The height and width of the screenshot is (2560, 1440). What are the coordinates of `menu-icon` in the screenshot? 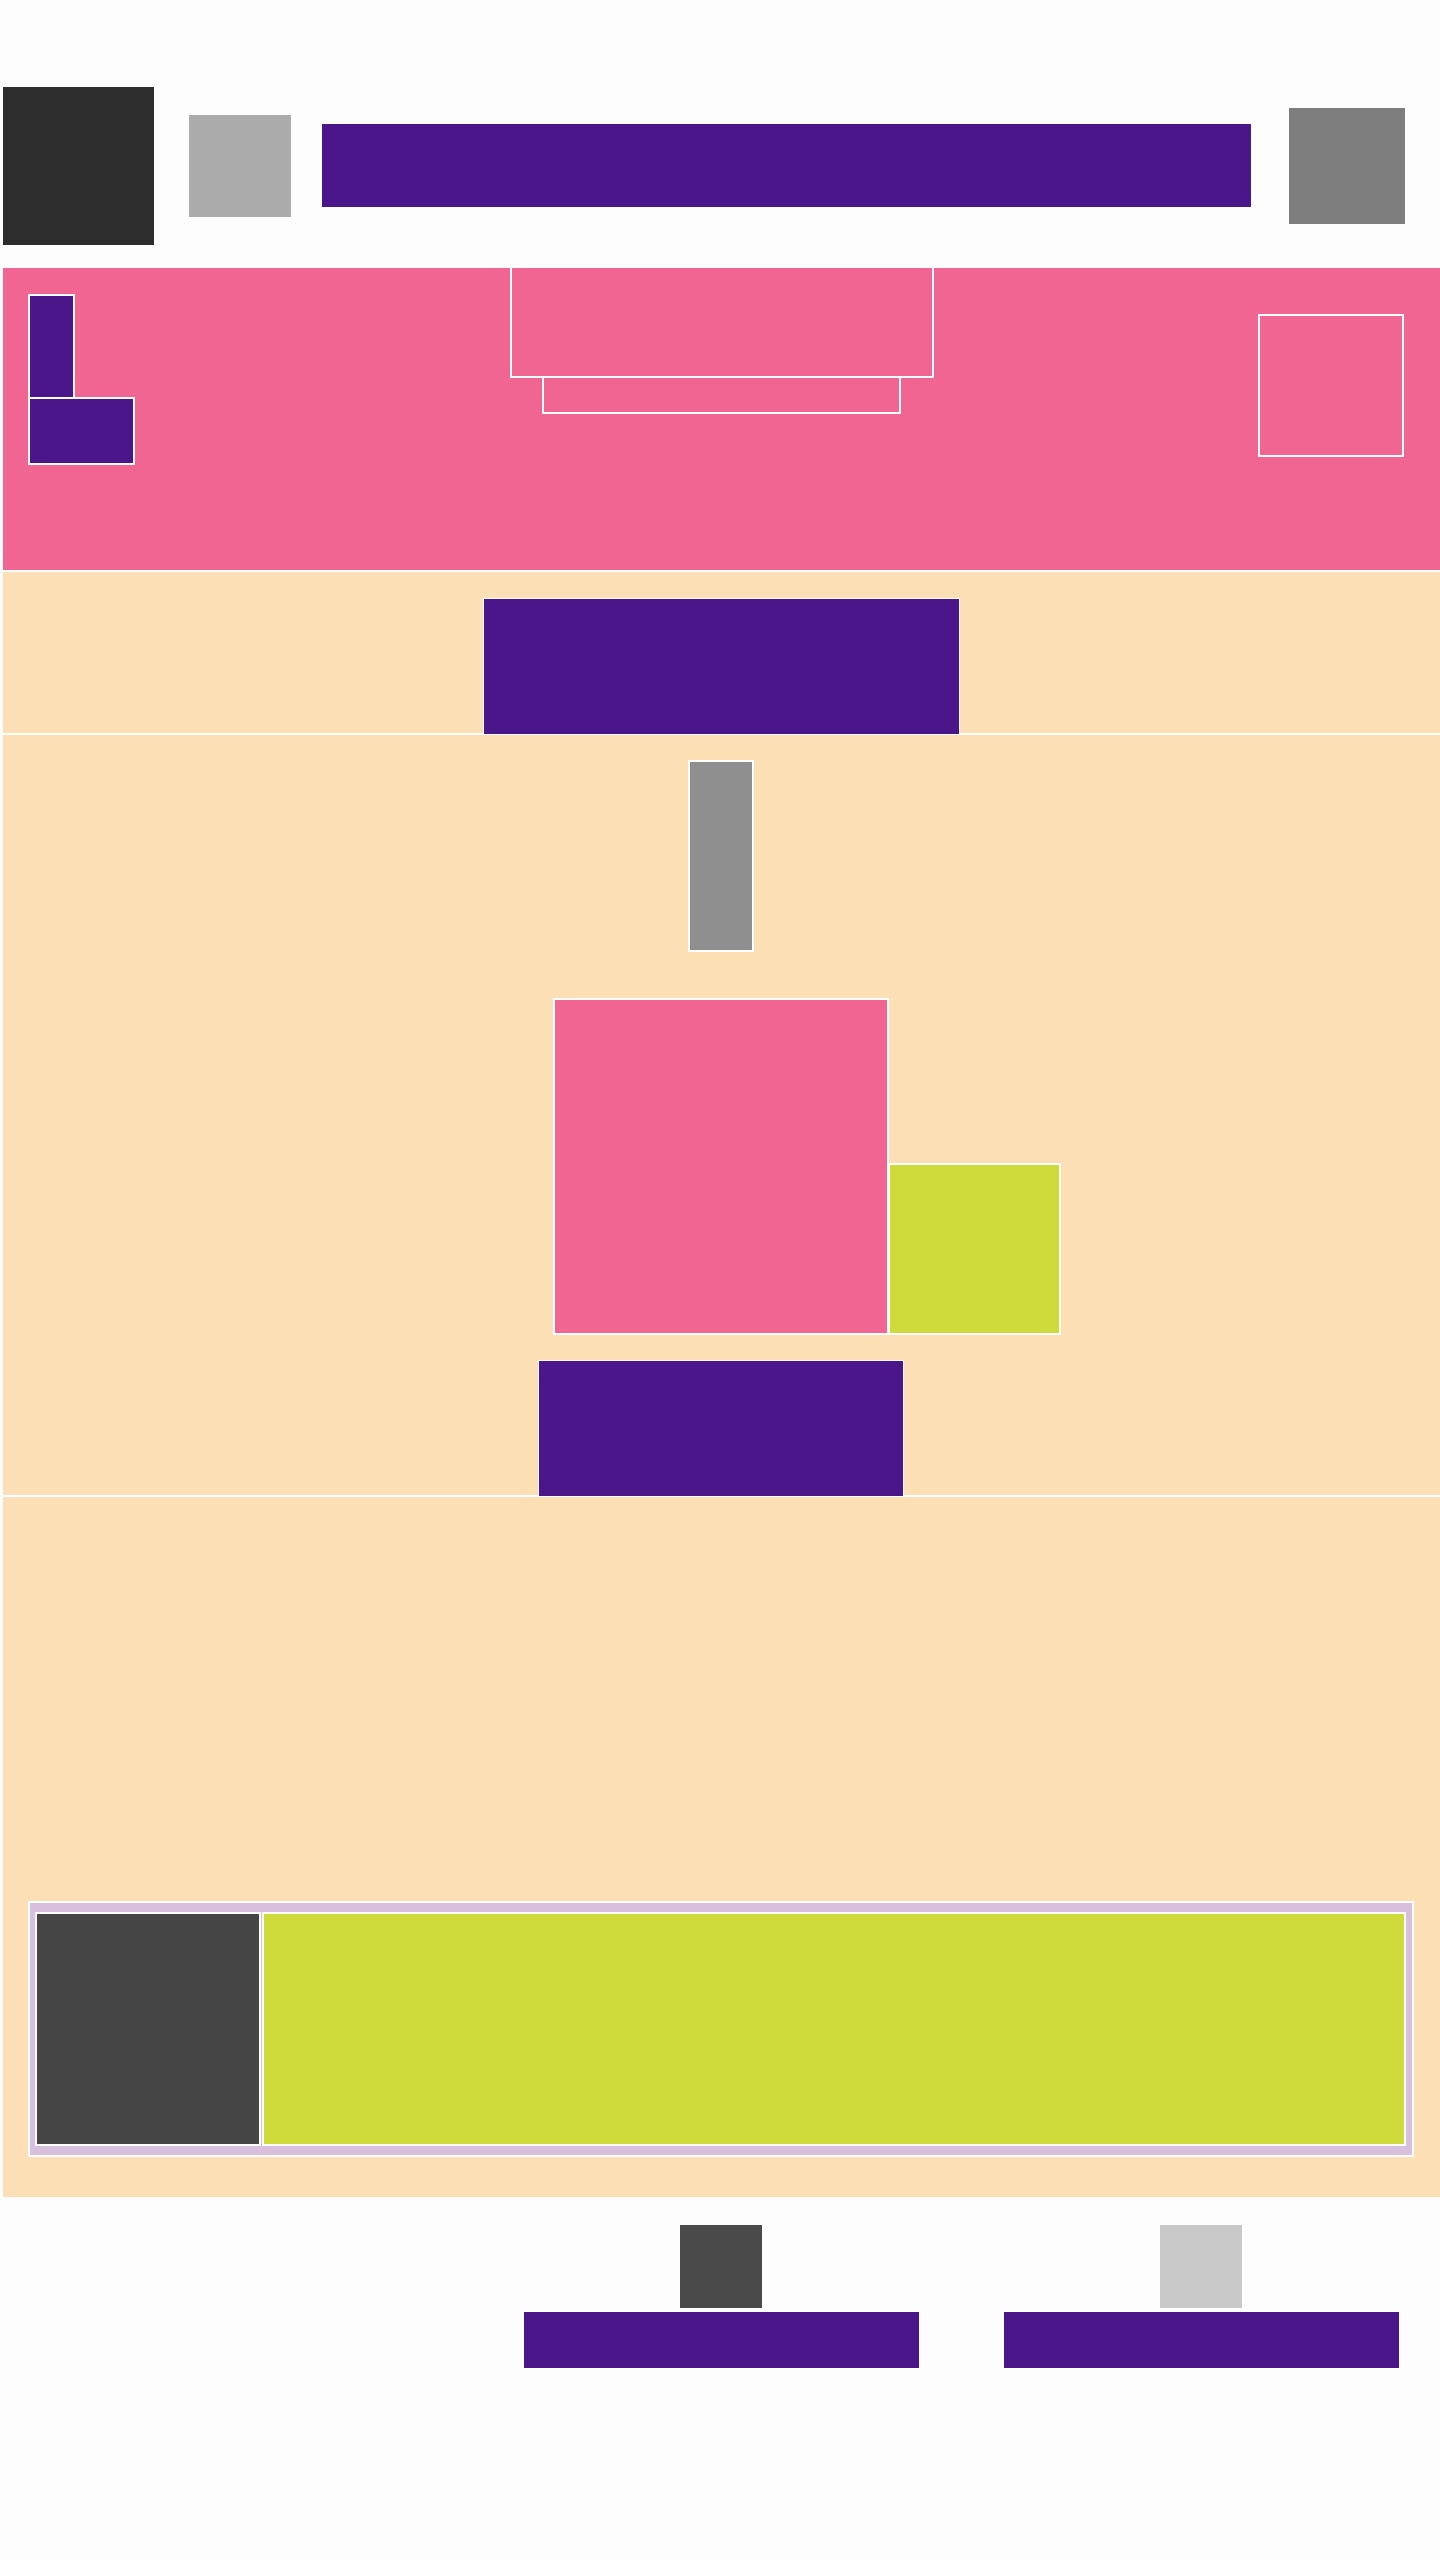 It's located at (240, 166).